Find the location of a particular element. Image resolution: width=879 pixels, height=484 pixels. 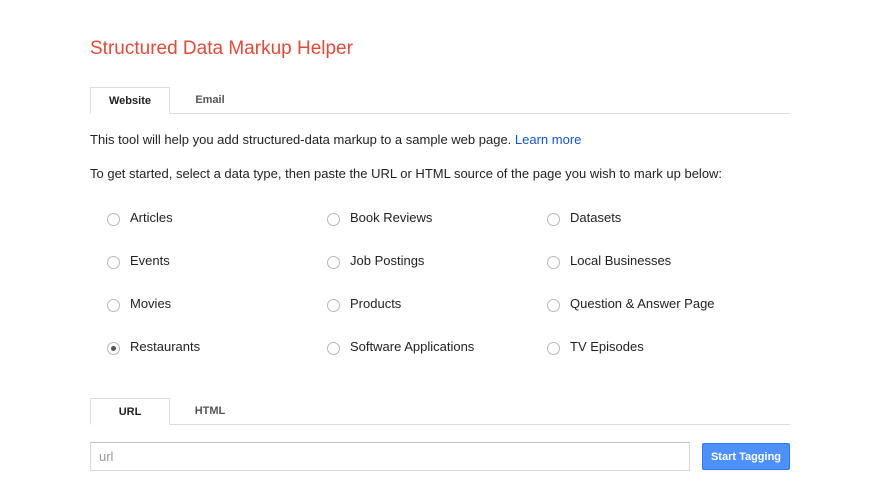

radio-question-answer-page: Question & Answer Page is located at coordinates (631, 303).